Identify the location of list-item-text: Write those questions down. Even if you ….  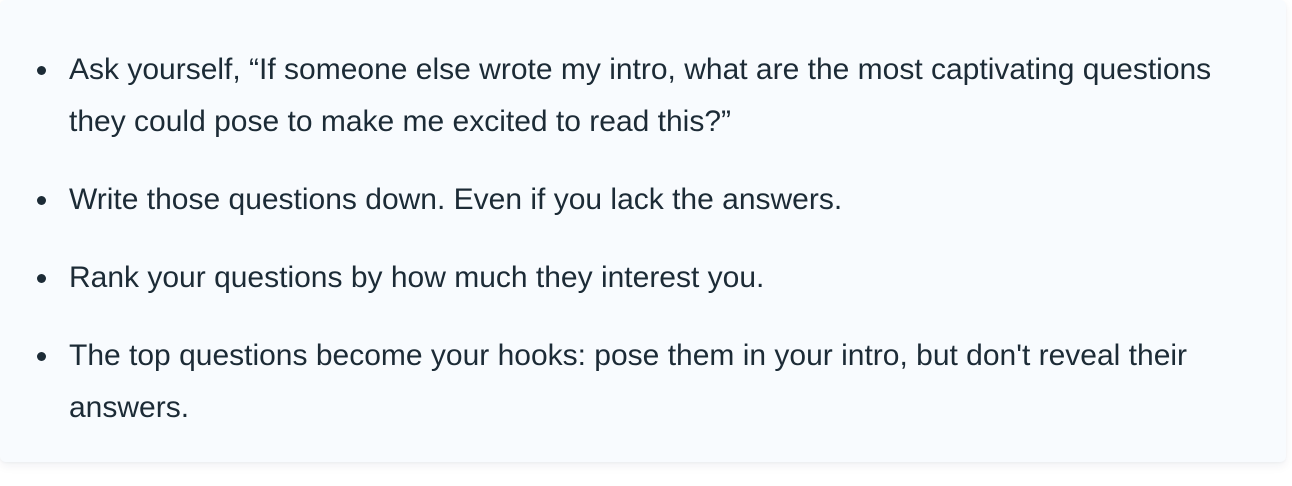
(456, 199).